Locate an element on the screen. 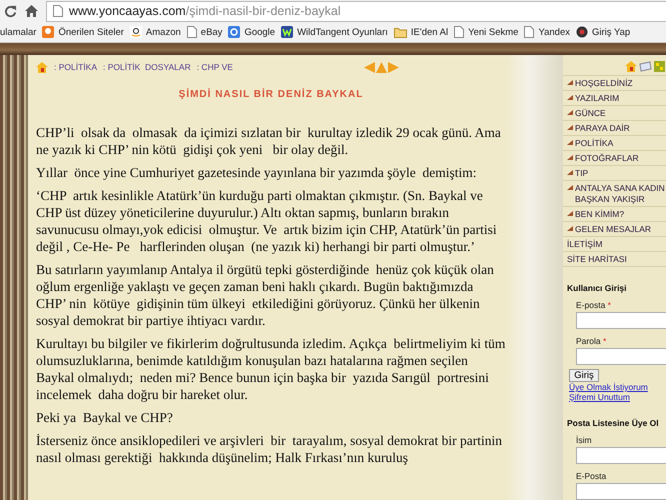 This screenshot has height=500, width=666. reload-icon is located at coordinates (10, 11).